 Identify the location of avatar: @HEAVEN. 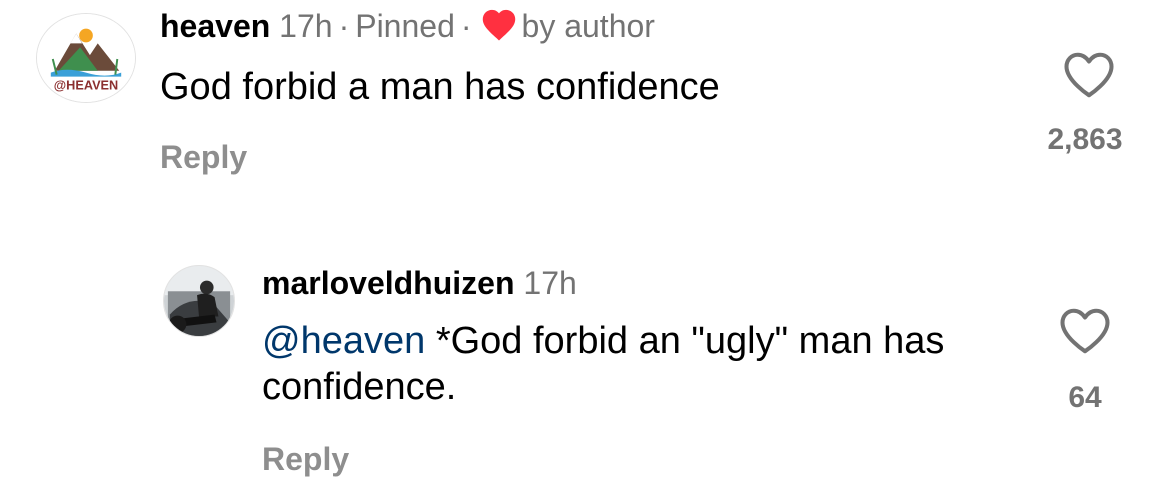
(86, 58).